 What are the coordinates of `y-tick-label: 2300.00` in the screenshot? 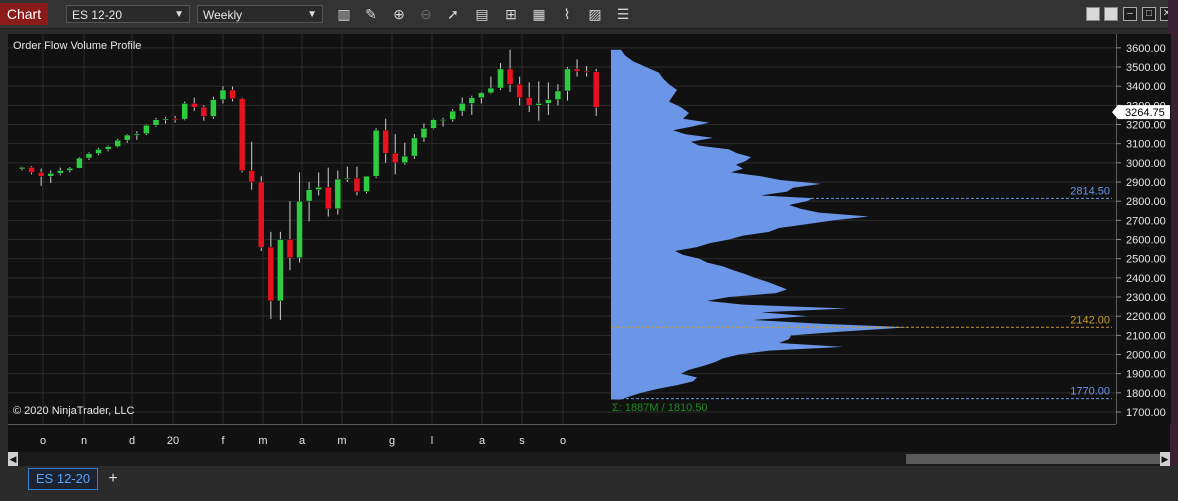 It's located at (1146, 298).